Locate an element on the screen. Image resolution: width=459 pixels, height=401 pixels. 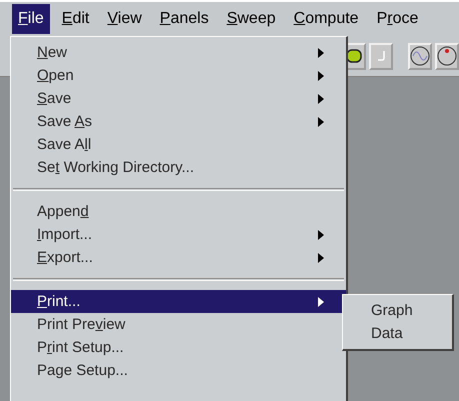
menu-entry: Graph is located at coordinates (397, 310).